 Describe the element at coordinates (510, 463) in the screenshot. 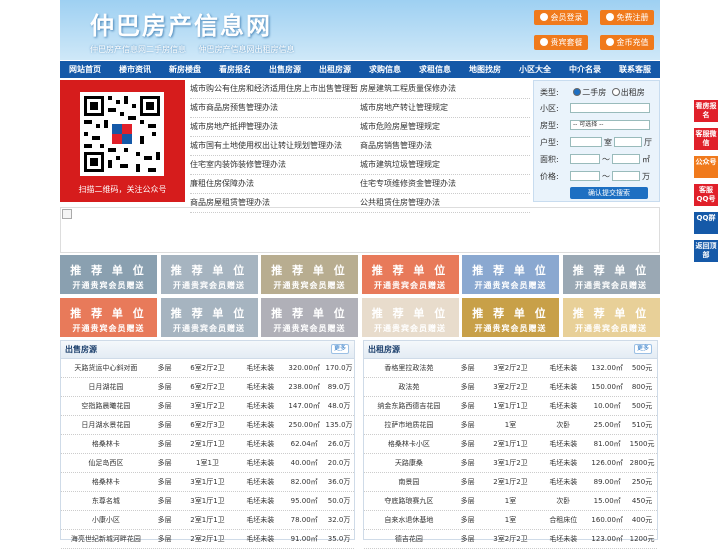

I see `table-row: 天路康桑 多层 3室1厅2卫 毛坯未装 126.00㎡ 2800元` at that location.